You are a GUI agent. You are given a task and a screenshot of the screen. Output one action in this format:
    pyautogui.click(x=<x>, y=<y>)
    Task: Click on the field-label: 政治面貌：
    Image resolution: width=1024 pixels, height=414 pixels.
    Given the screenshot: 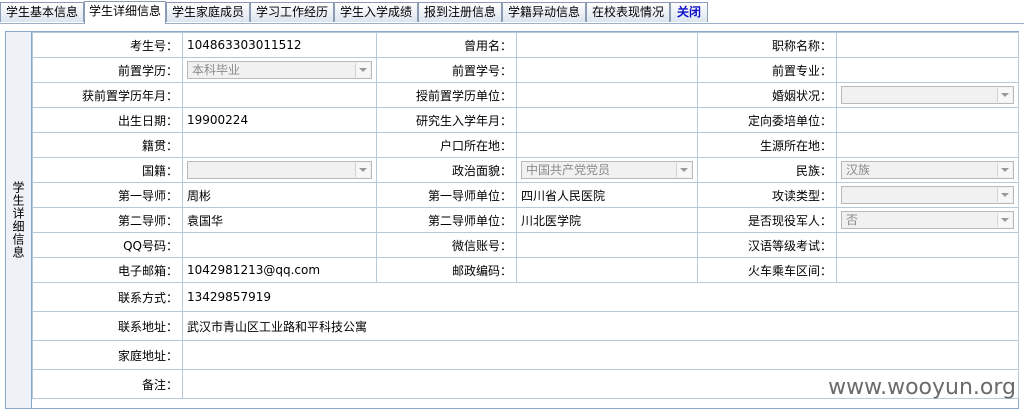 What is the action you would take?
    pyautogui.click(x=446, y=170)
    